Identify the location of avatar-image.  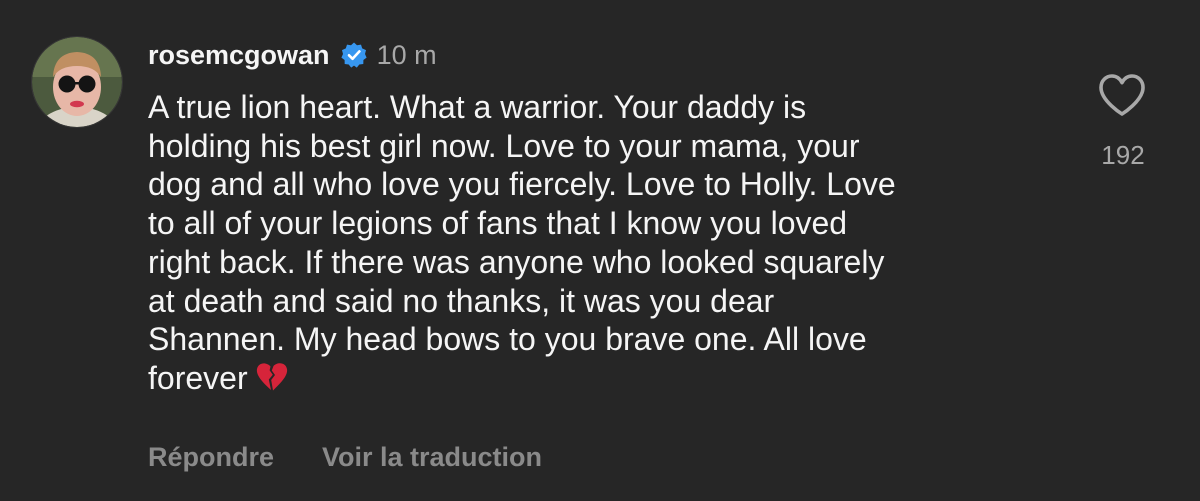
(77, 82).